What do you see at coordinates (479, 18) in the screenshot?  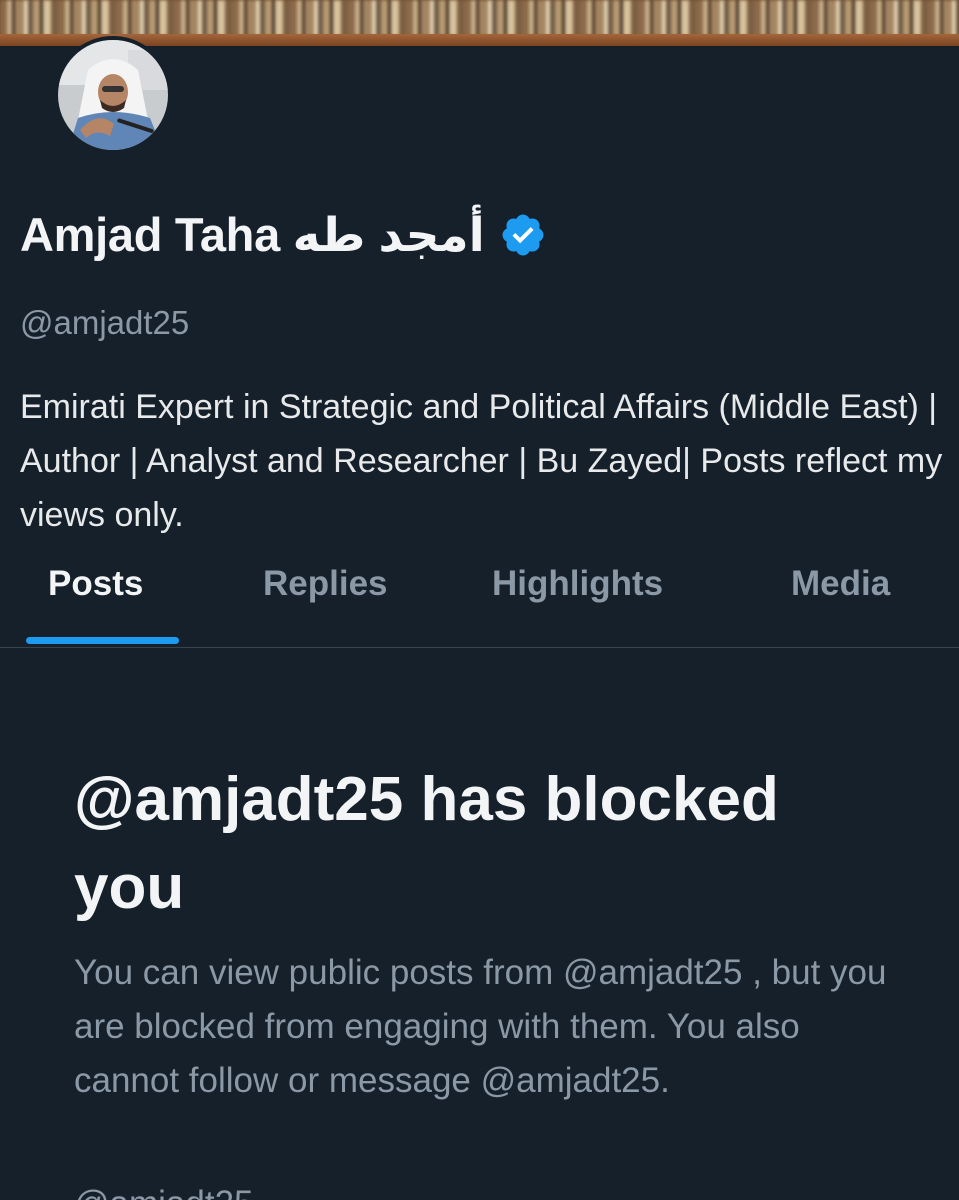 I see `banner-bookshelf-image` at bounding box center [479, 18].